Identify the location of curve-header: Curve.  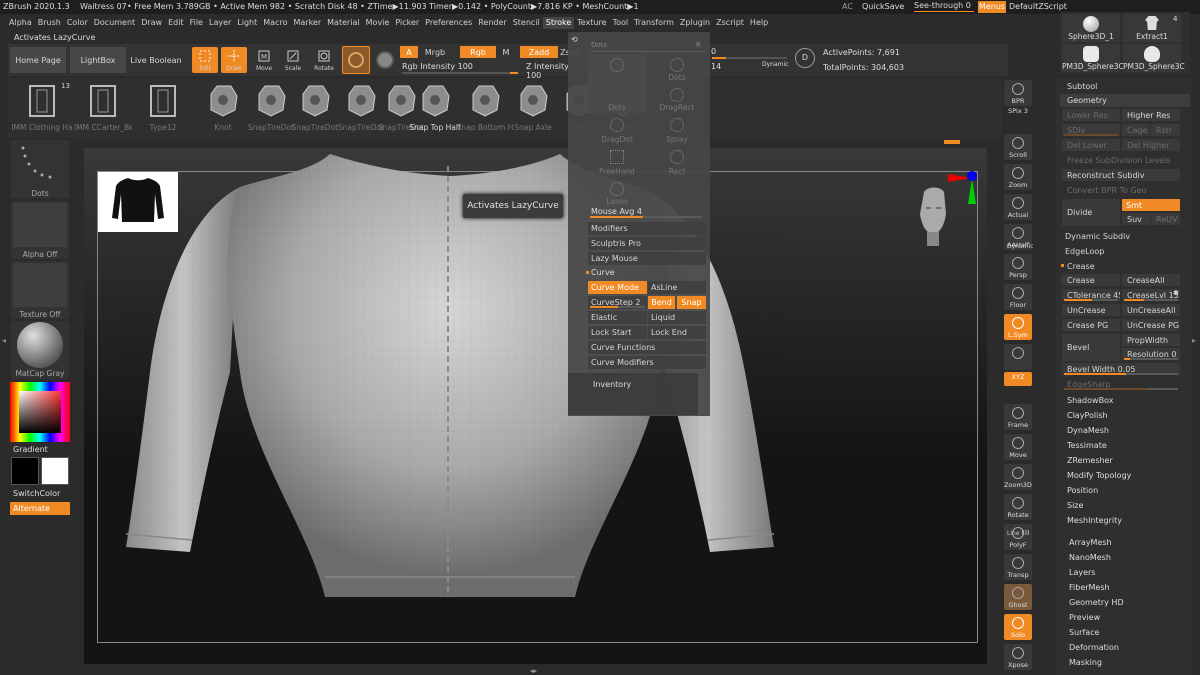
(603, 272).